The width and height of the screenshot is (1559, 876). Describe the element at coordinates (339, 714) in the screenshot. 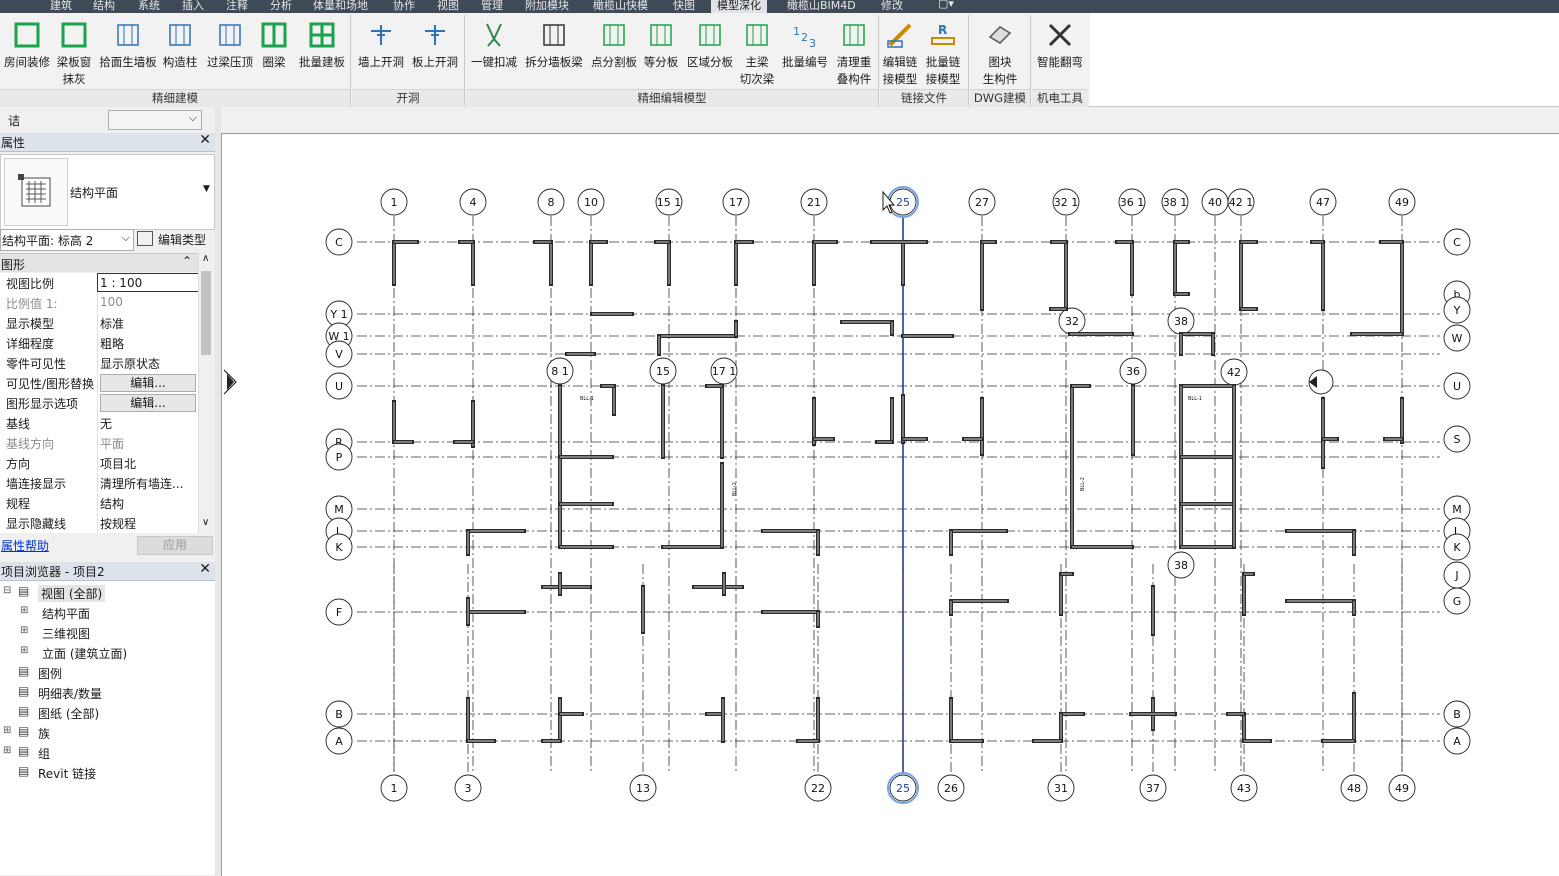

I see `grid-bubble-left: B` at that location.